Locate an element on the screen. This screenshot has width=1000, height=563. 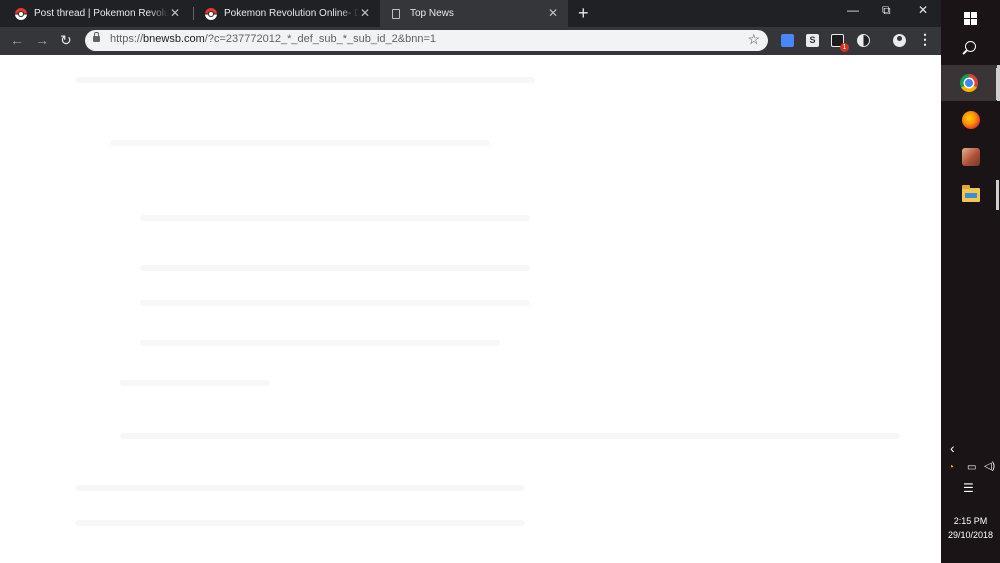
back-button: ← is located at coordinates (17, 40).